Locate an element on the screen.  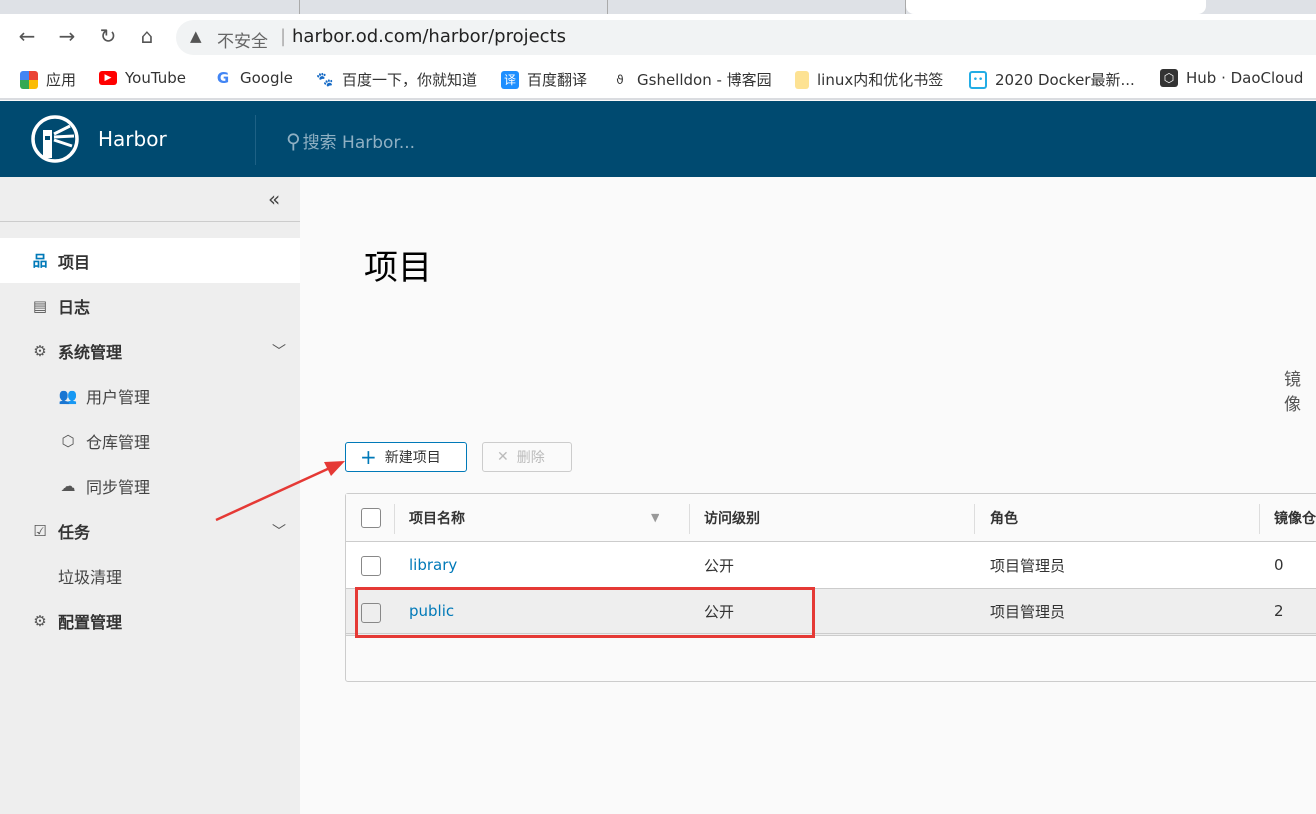
bookmark-baidu: 🐾 百度一下，你就知道 is located at coordinates (396, 79).